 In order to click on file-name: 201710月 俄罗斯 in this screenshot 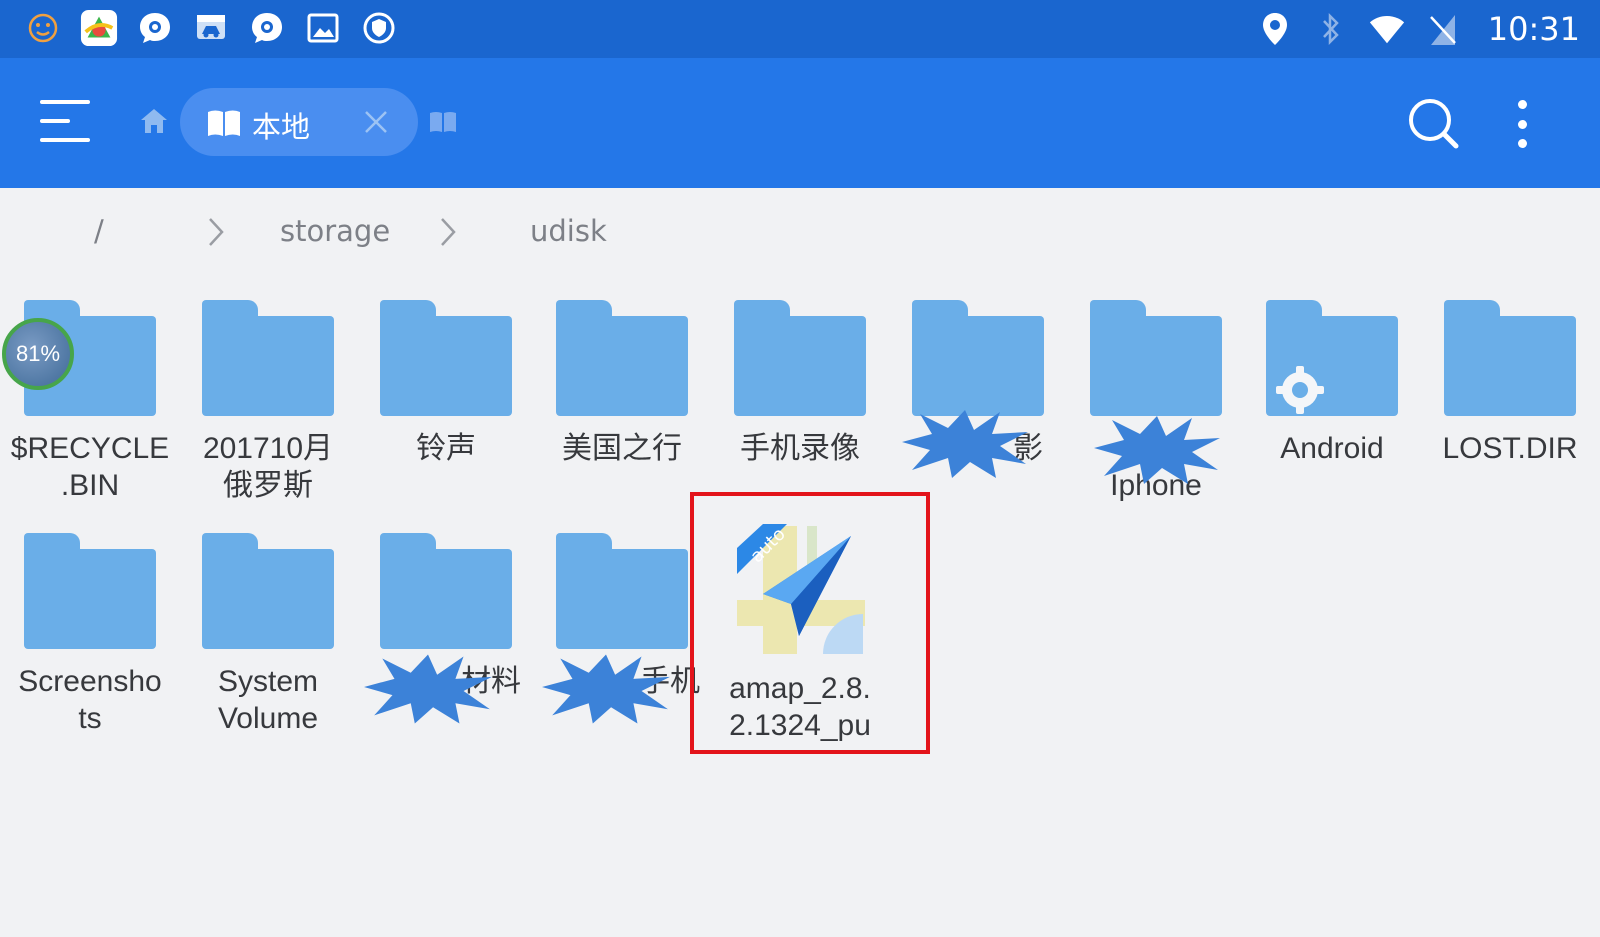, I will do `click(268, 467)`.